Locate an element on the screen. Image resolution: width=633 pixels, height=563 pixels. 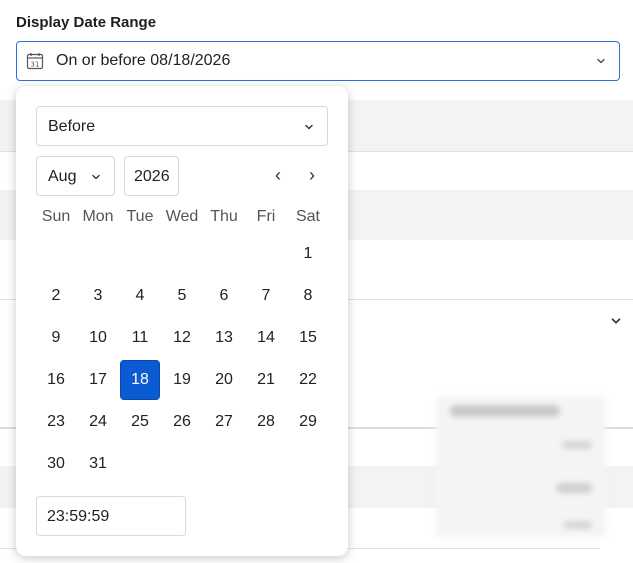
calendar-day: 9 is located at coordinates (56, 338).